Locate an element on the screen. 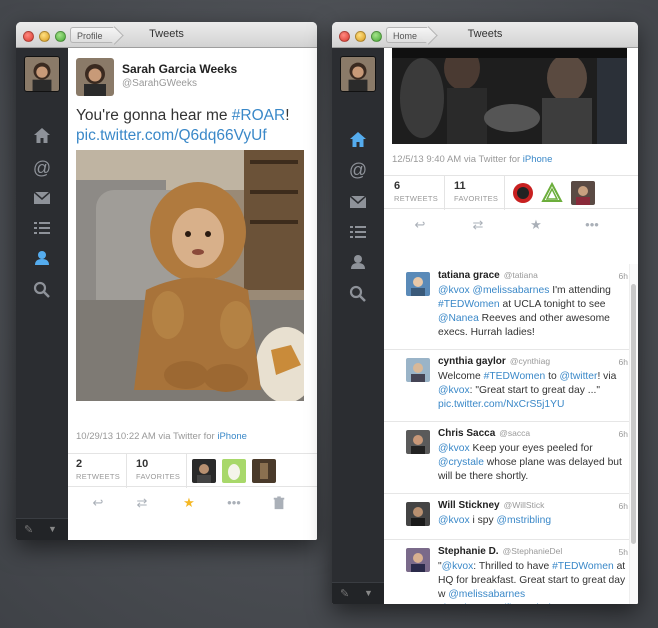 The image size is (658, 628). entity-link: pic.twitter.com/fhE48dtEl1 is located at coordinates (497, 603).